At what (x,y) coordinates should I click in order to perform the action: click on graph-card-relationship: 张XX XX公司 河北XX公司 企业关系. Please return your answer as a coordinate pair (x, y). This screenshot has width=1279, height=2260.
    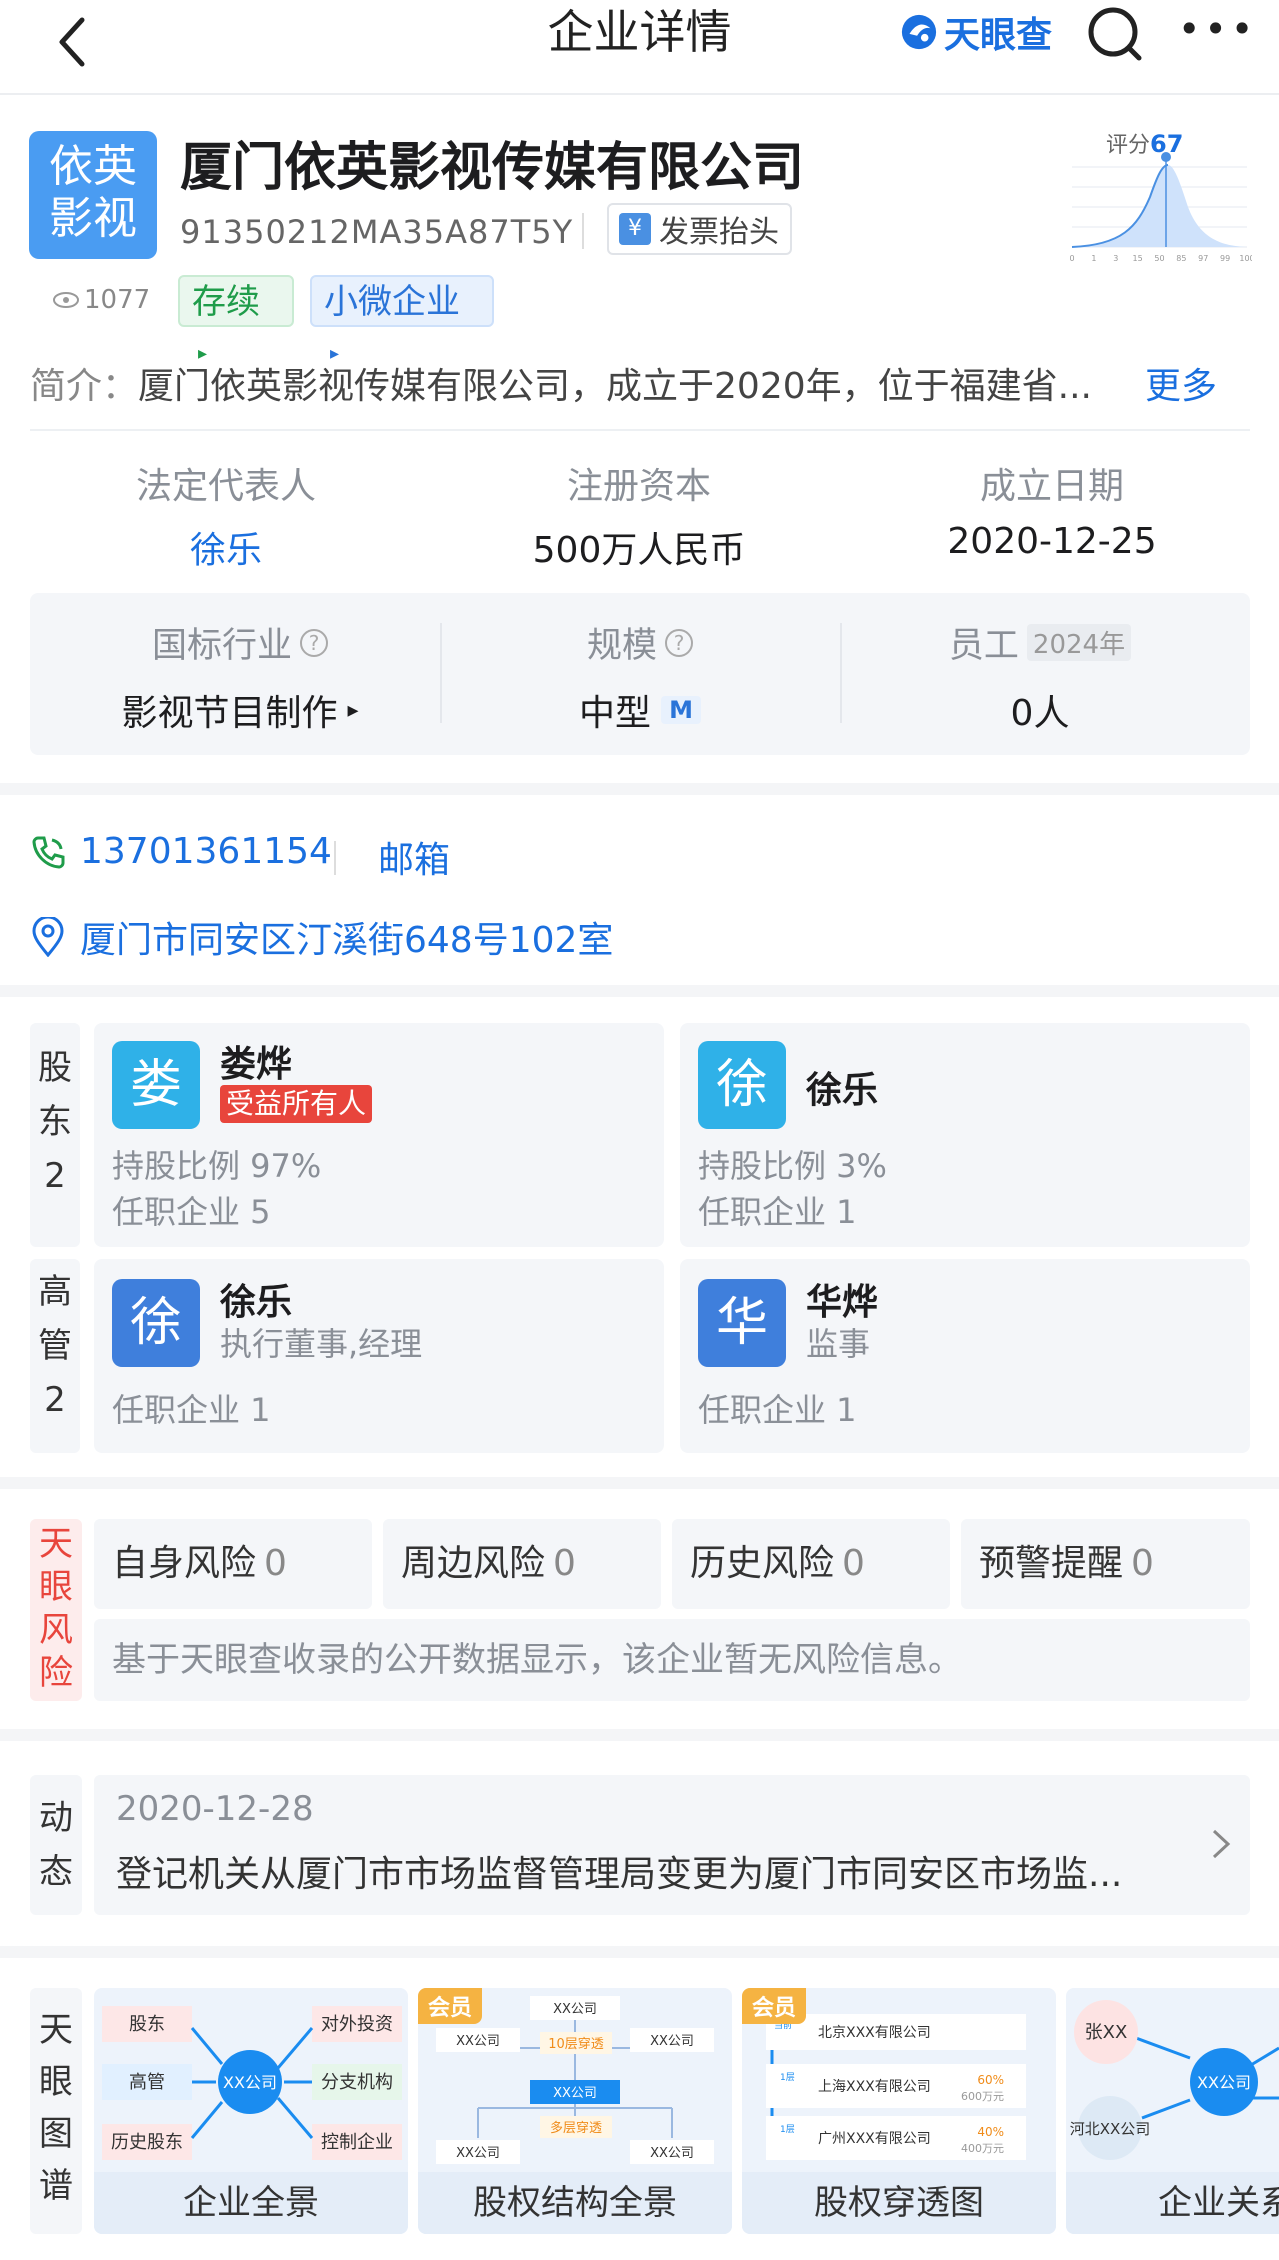
    Looking at the image, I should click on (1172, 2111).